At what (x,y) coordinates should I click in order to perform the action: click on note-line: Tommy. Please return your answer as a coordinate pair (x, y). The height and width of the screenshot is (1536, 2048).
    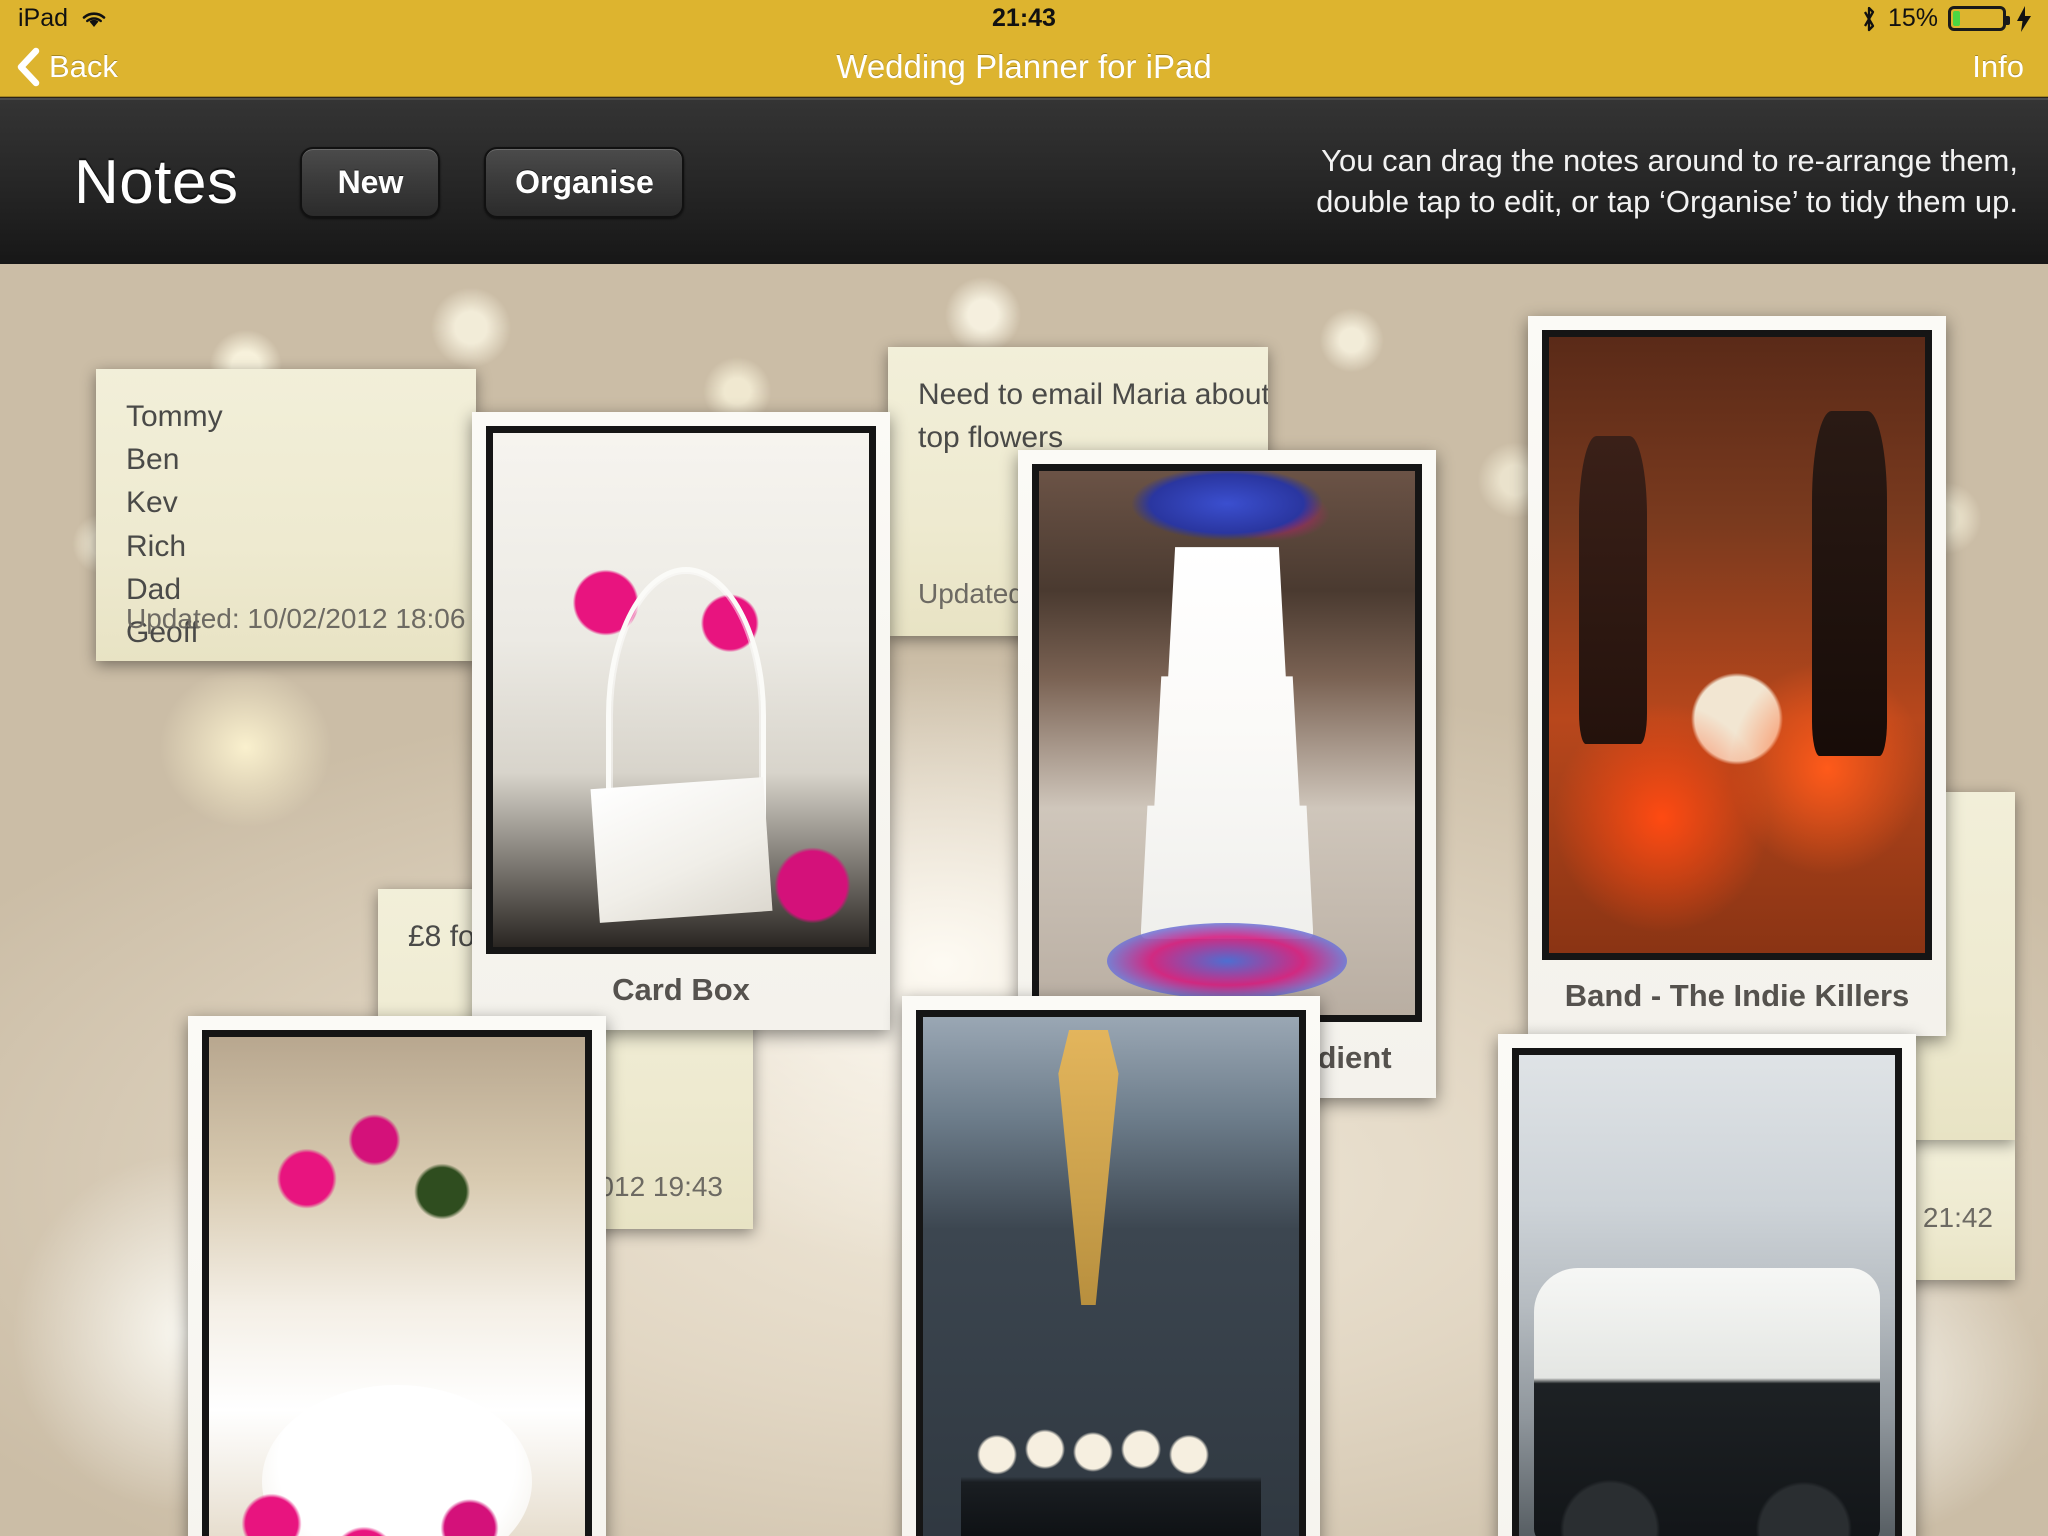
    Looking at the image, I should click on (174, 416).